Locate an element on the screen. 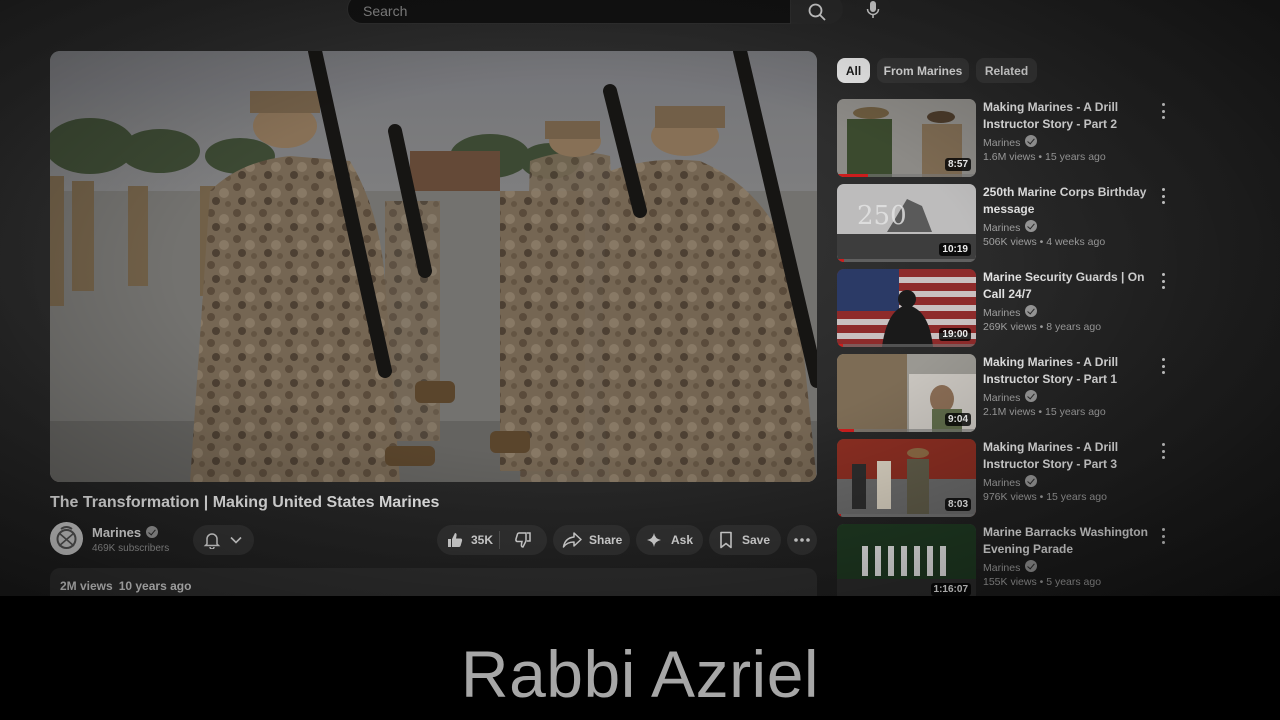 The width and height of the screenshot is (1280, 720). like-button: 35K is located at coordinates (468, 540).